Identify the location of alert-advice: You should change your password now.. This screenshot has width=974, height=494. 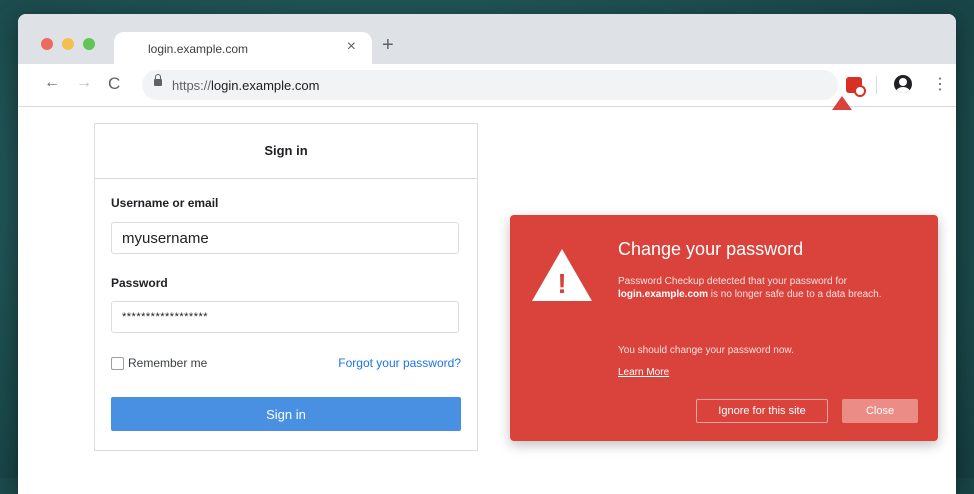
(706, 350).